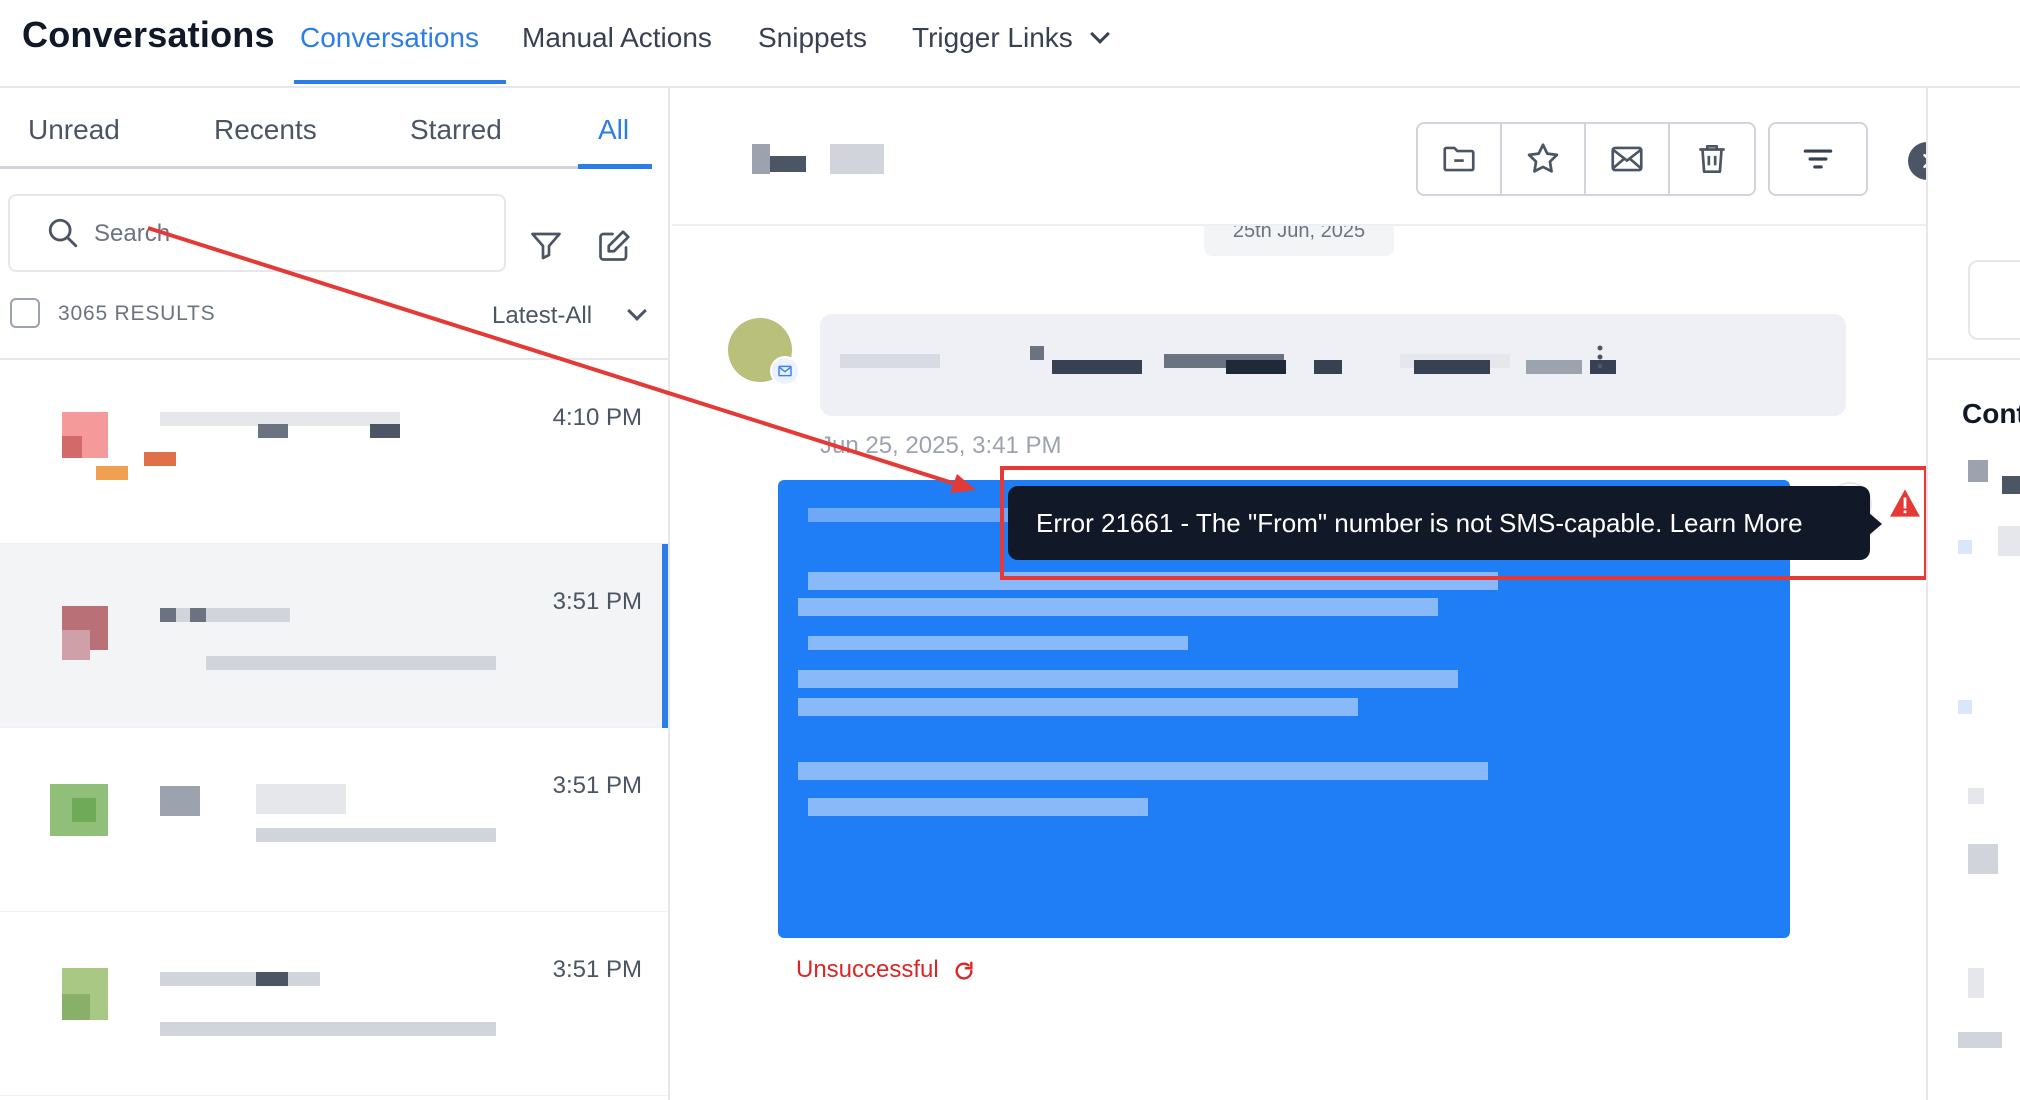 Image resolution: width=2020 pixels, height=1100 pixels. Describe the element at coordinates (334, 452) in the screenshot. I see `conversation-item: 4:10 PM` at that location.